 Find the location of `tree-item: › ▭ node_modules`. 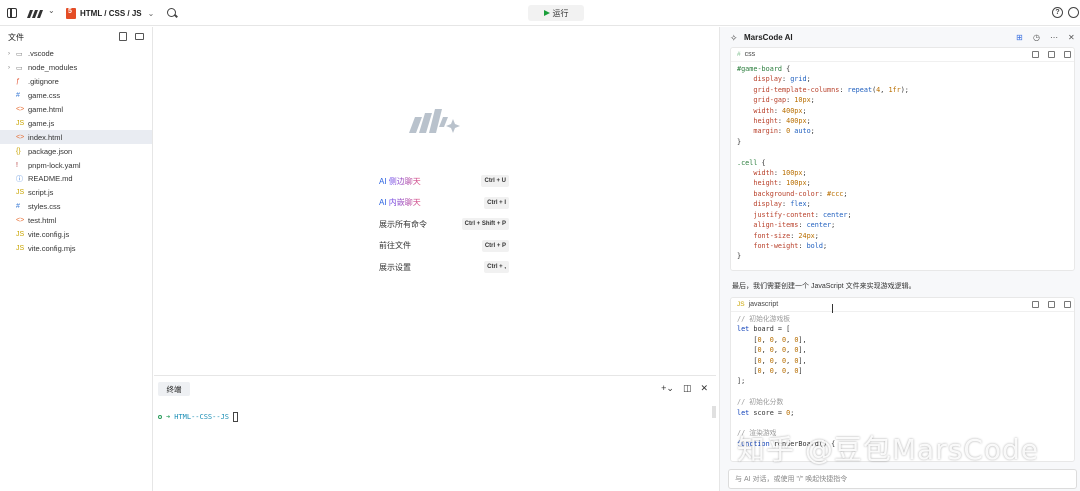

tree-item: › ▭ node_modules is located at coordinates (76, 68).